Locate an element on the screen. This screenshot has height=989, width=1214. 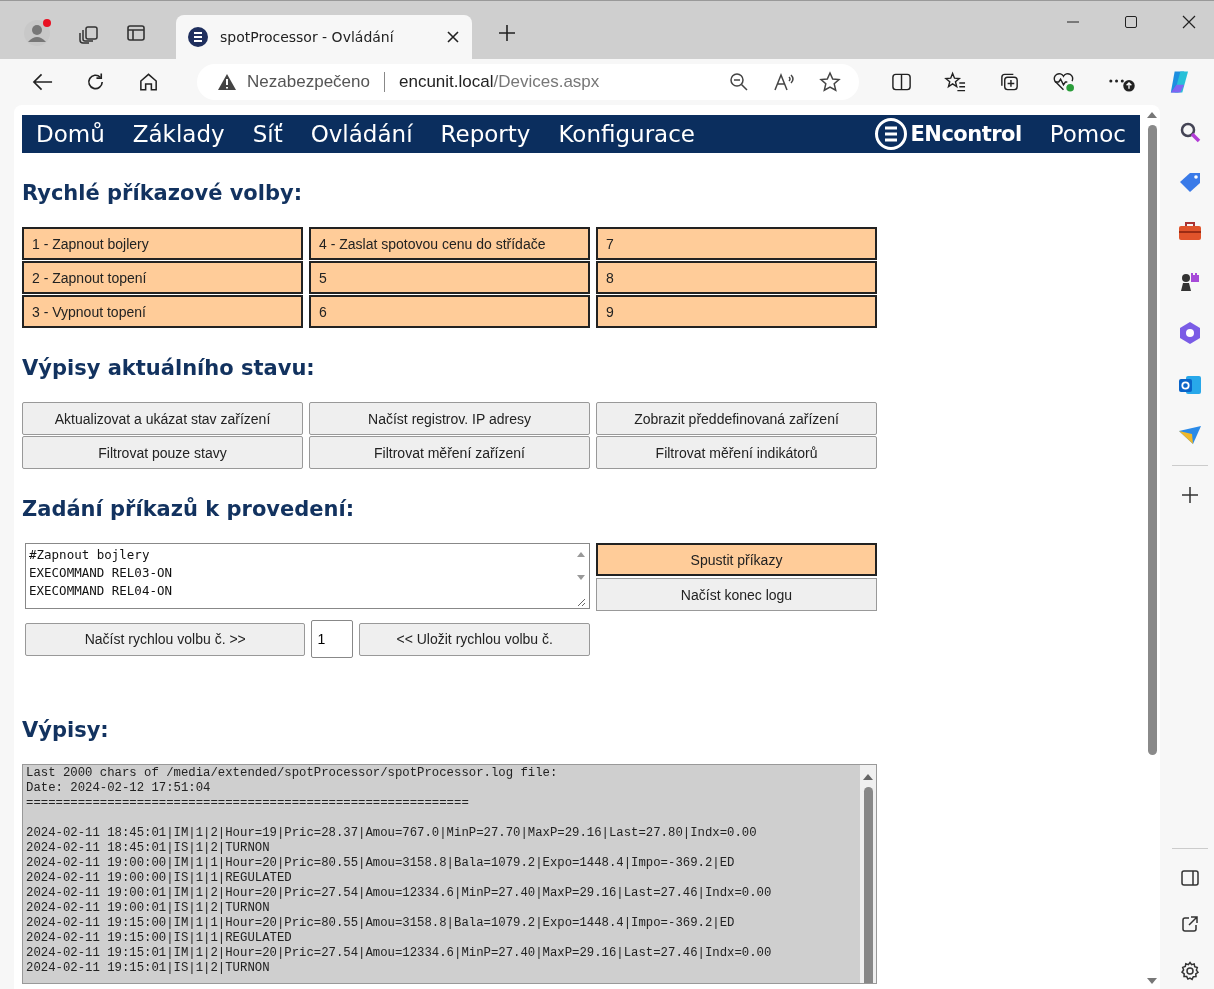
log-line: 2024-02-11 18:45:01|IS|1|2|TURNON is located at coordinates (148, 848).